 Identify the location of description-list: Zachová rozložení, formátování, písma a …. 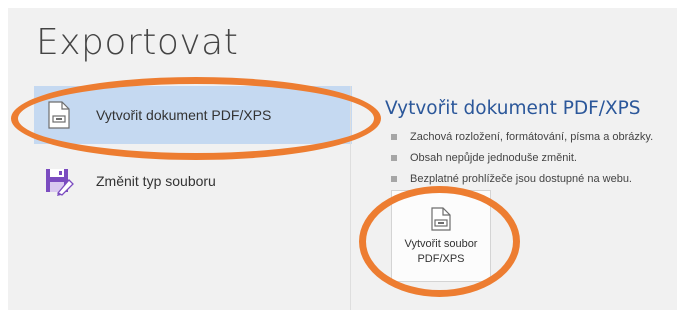
(522, 157).